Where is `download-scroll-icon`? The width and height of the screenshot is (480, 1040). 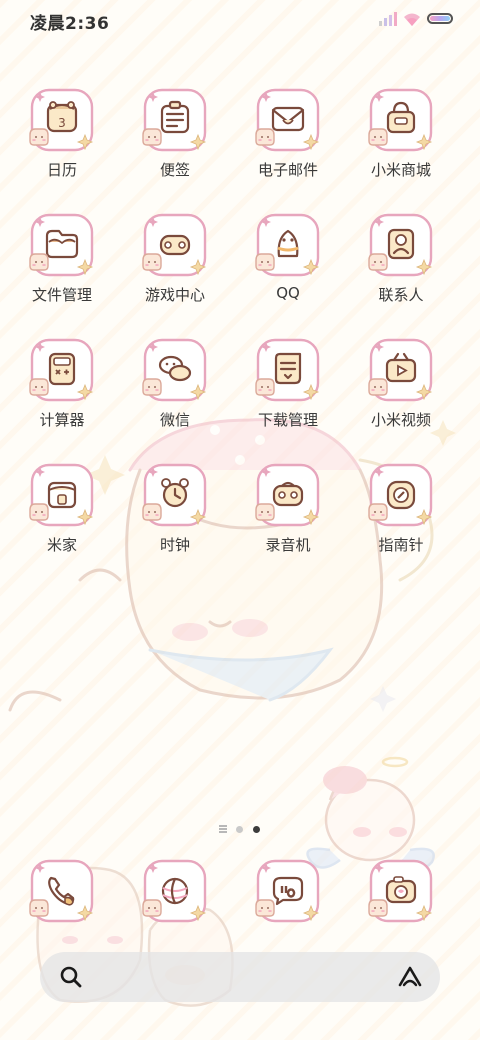
download-scroll-icon is located at coordinates (288, 370).